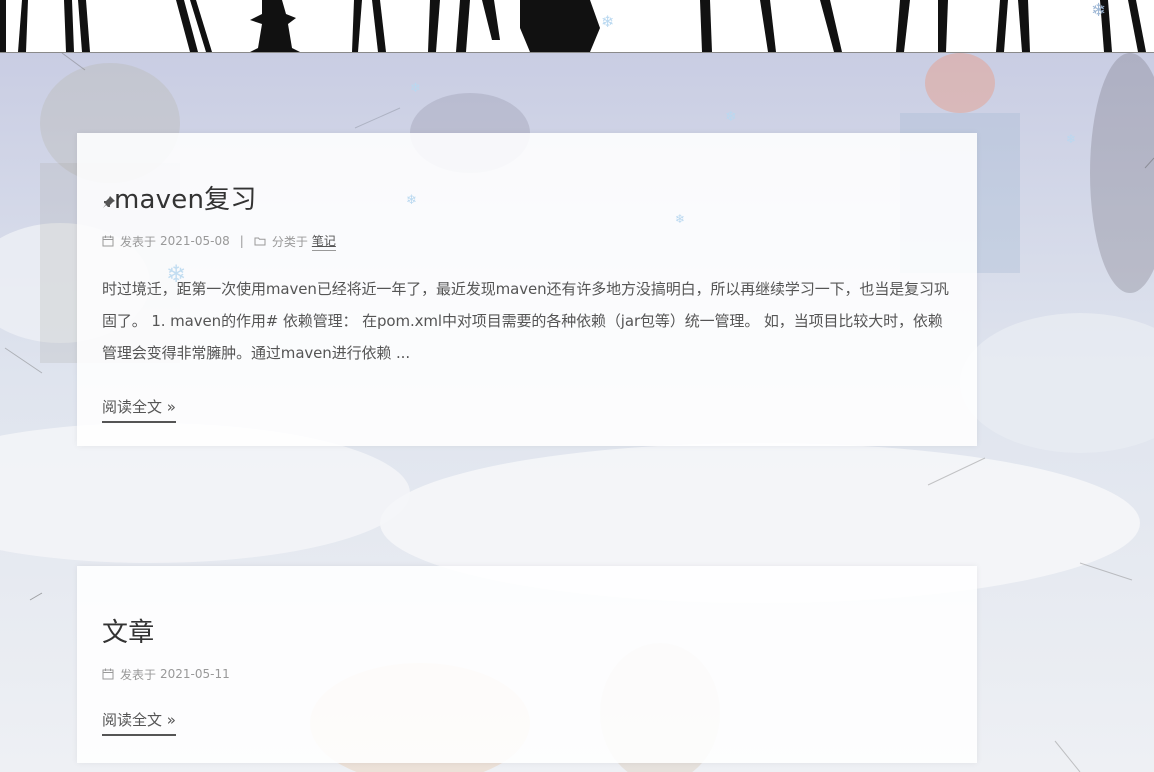 Image resolution: width=1154 pixels, height=772 pixels. I want to click on post-title-text: 文章, so click(128, 633).